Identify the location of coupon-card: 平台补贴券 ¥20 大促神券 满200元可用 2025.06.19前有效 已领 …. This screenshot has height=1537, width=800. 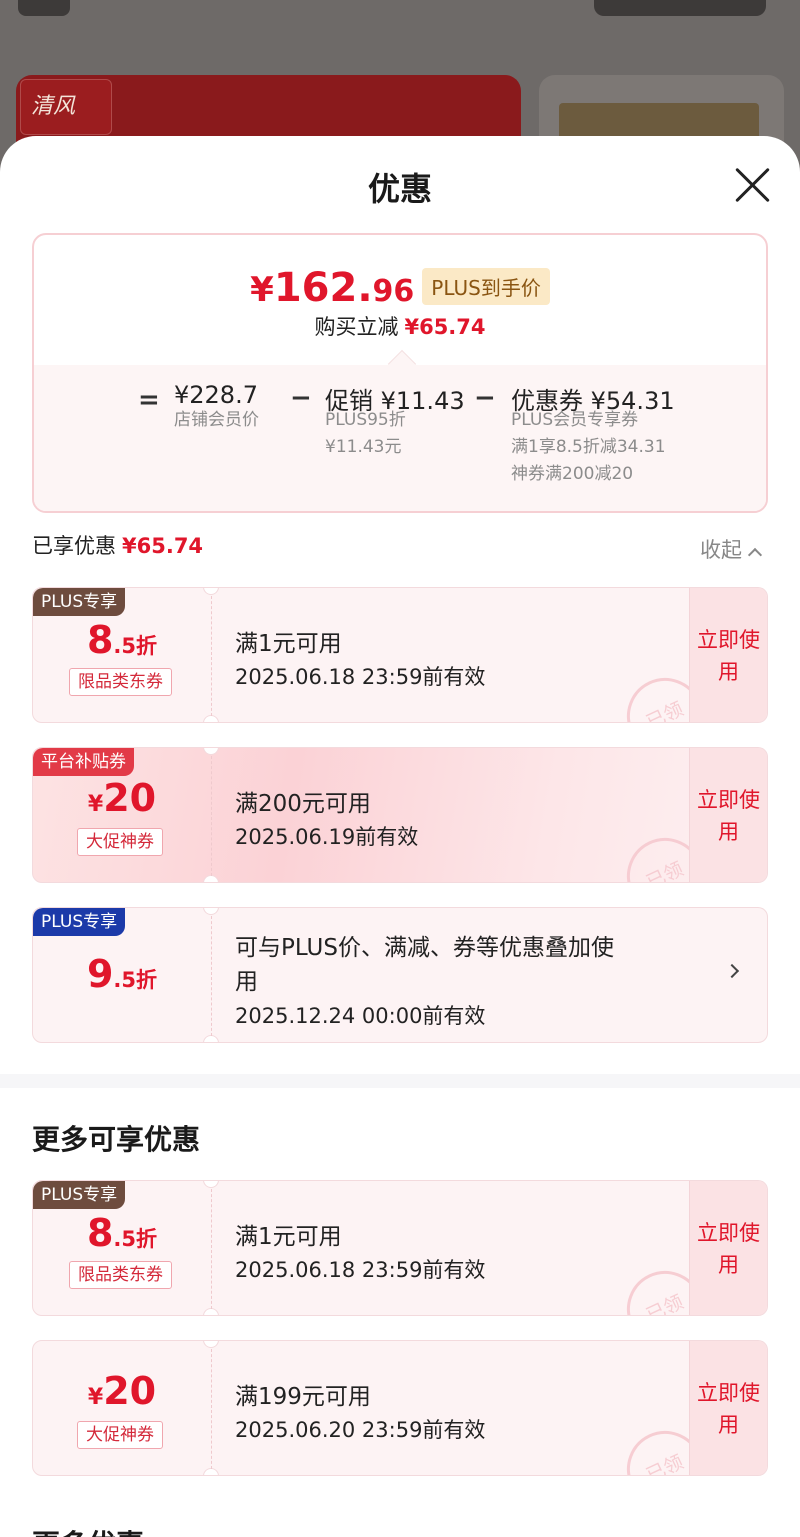
(400, 815).